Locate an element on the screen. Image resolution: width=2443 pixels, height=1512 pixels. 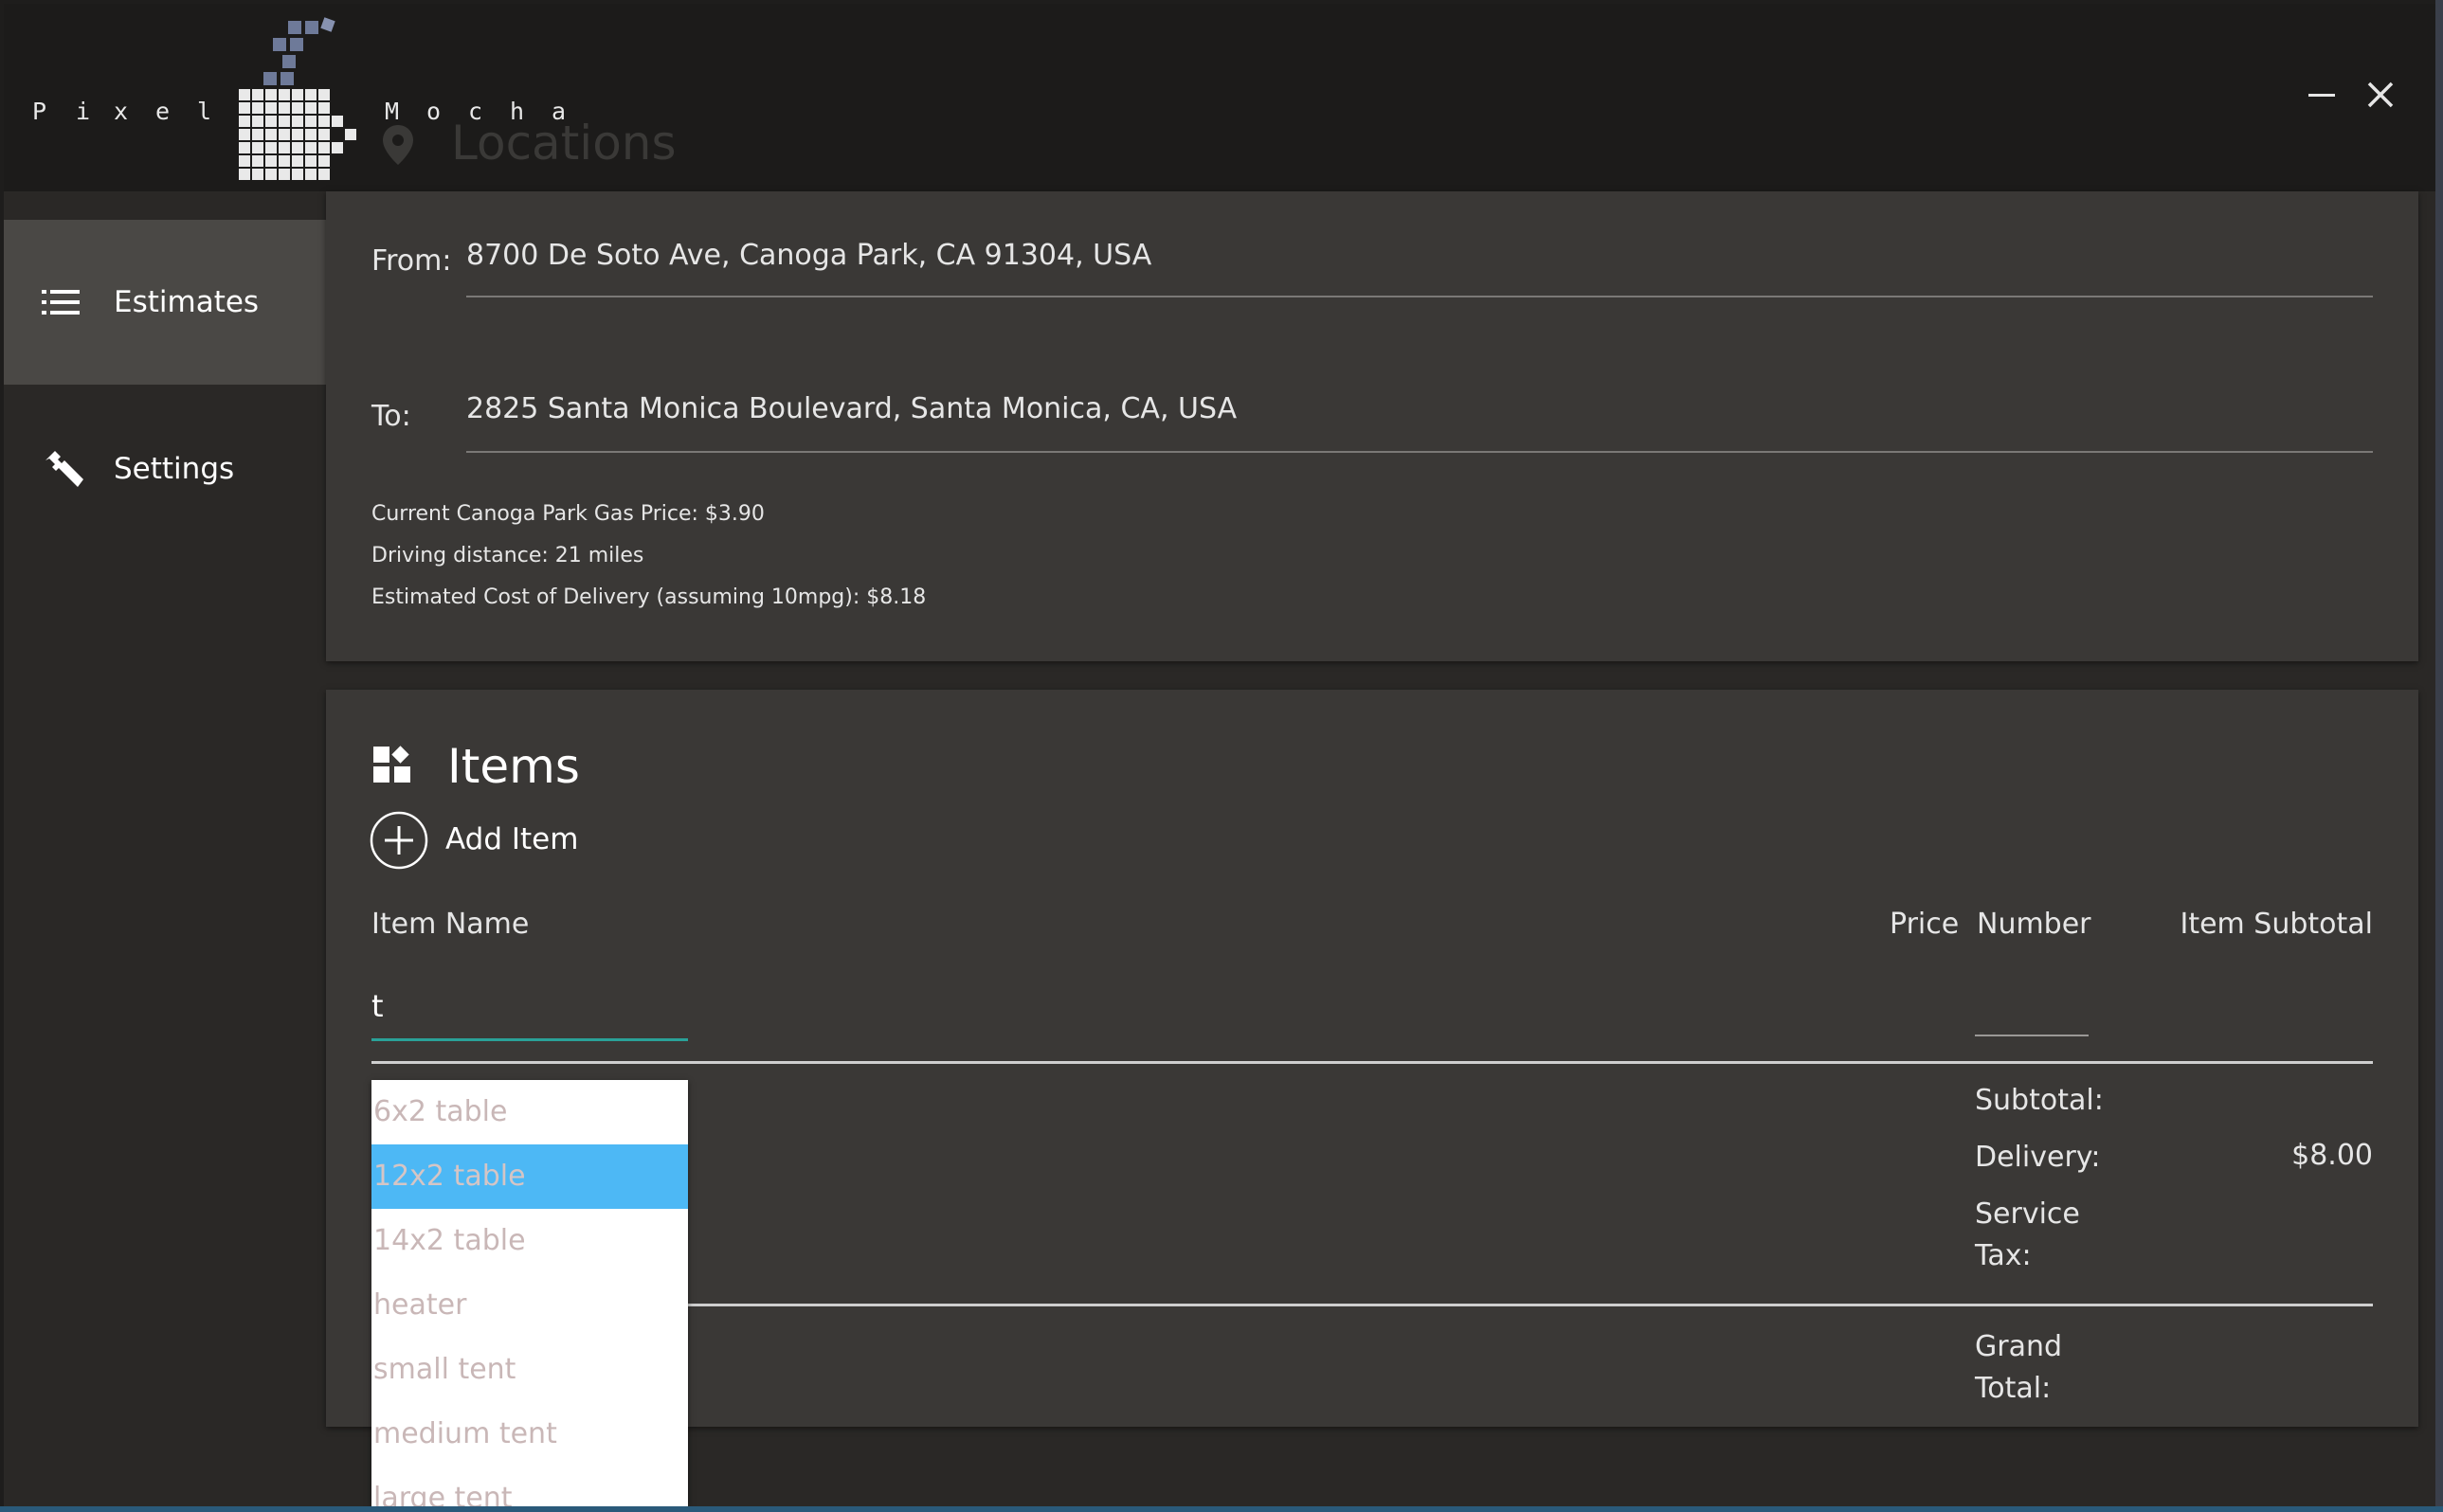
add-item-label: Add Item is located at coordinates (512, 839).